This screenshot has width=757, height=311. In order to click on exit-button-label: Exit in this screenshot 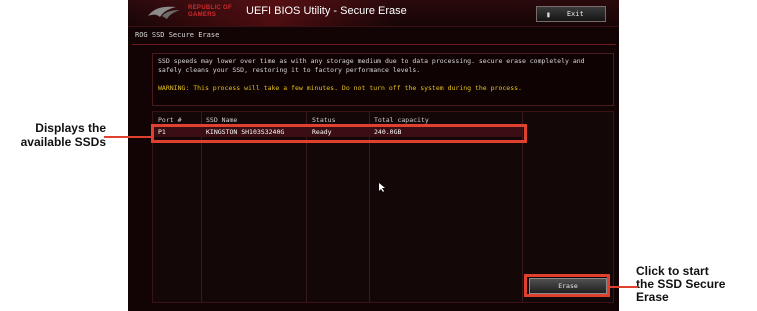, I will do `click(575, 14)`.